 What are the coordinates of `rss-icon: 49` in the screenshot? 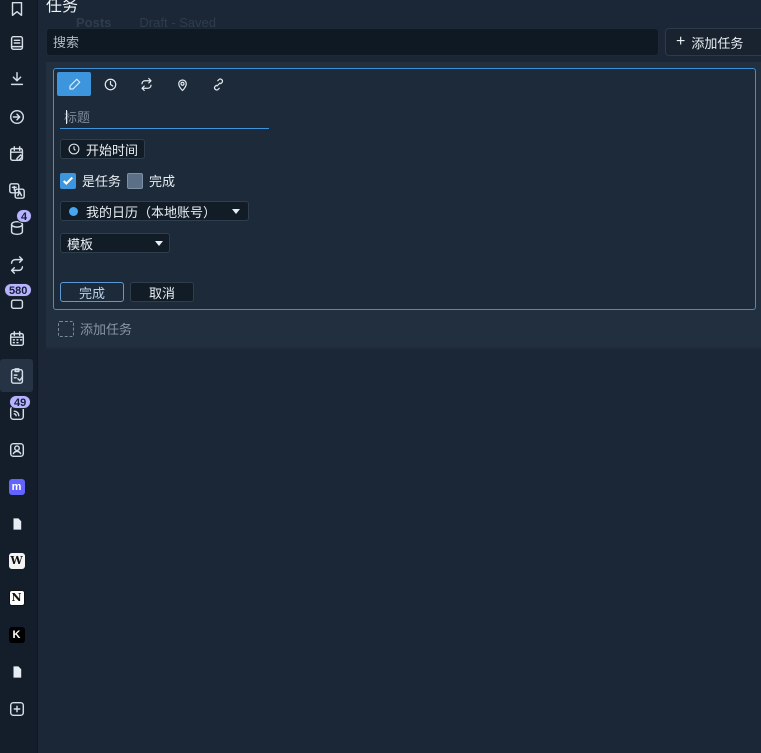 It's located at (16, 412).